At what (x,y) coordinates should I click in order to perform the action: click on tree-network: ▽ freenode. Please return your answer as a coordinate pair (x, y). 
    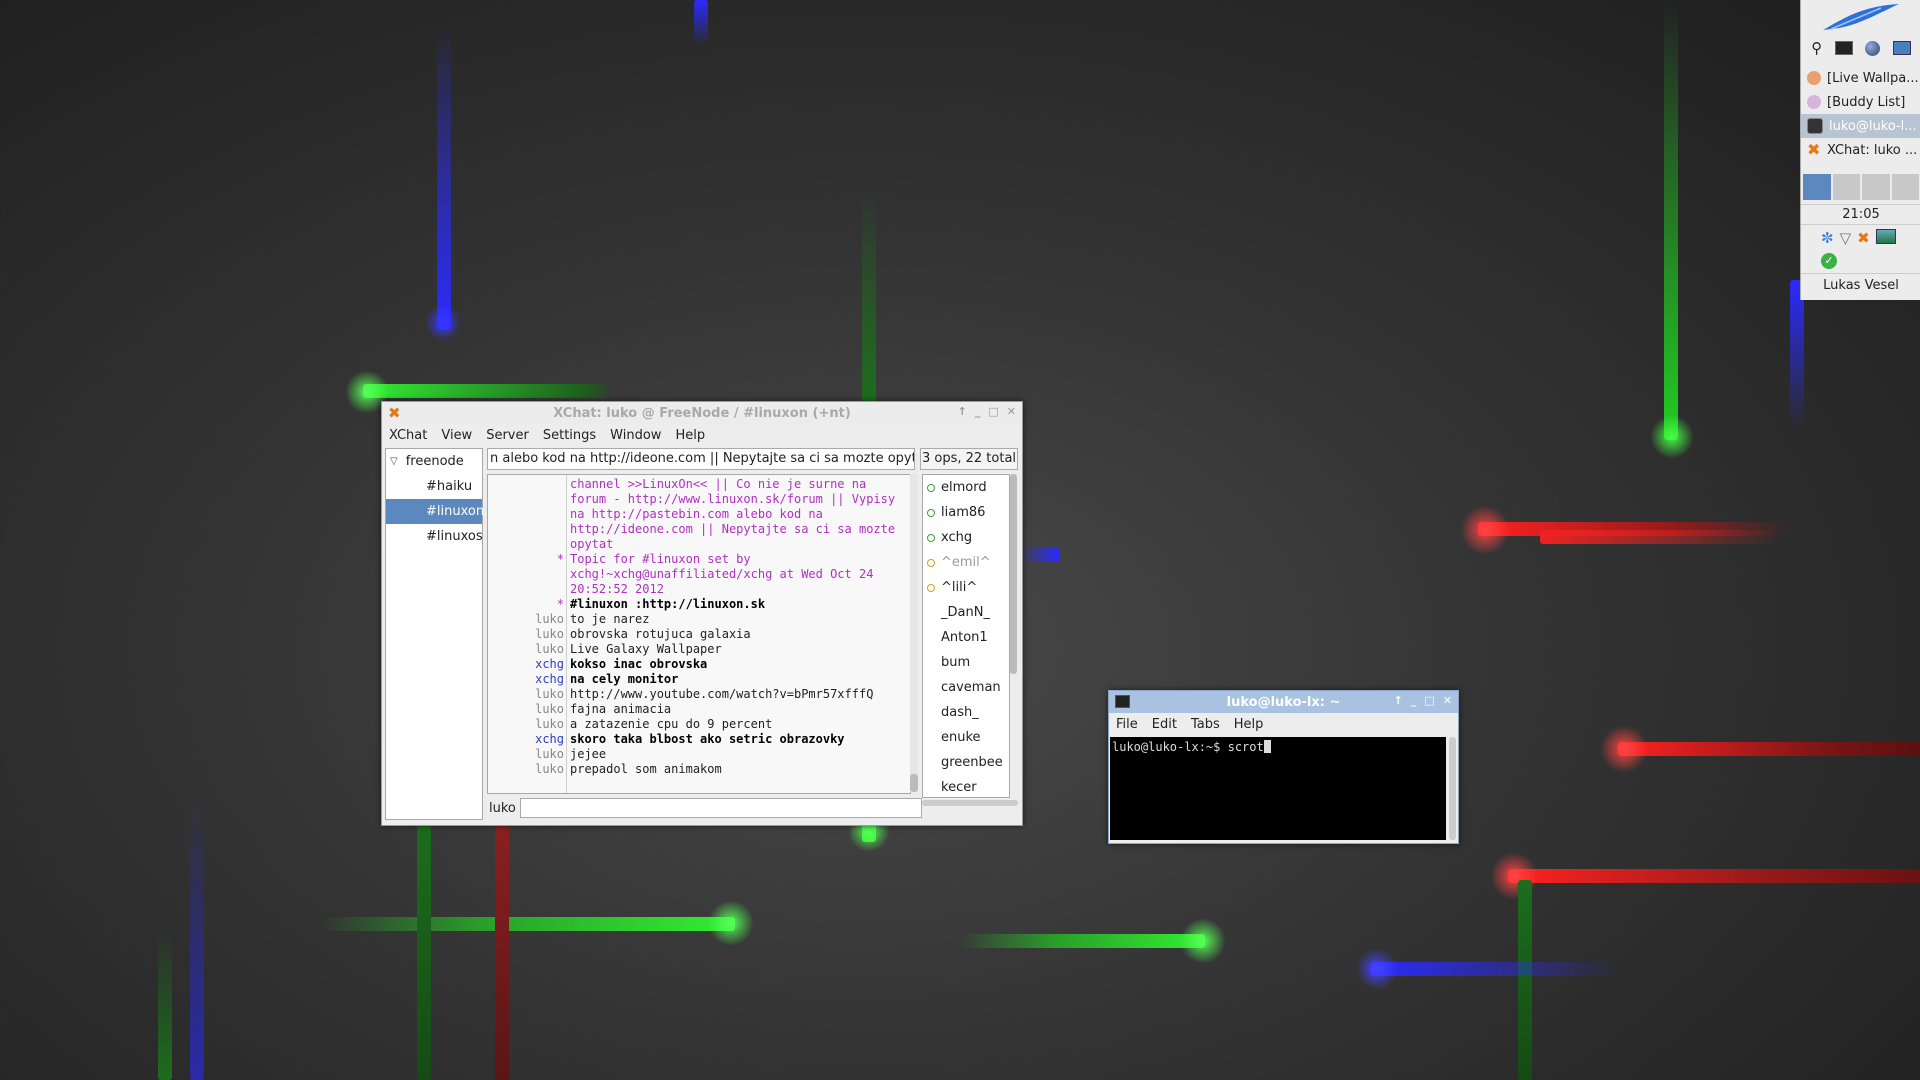
    Looking at the image, I should click on (434, 461).